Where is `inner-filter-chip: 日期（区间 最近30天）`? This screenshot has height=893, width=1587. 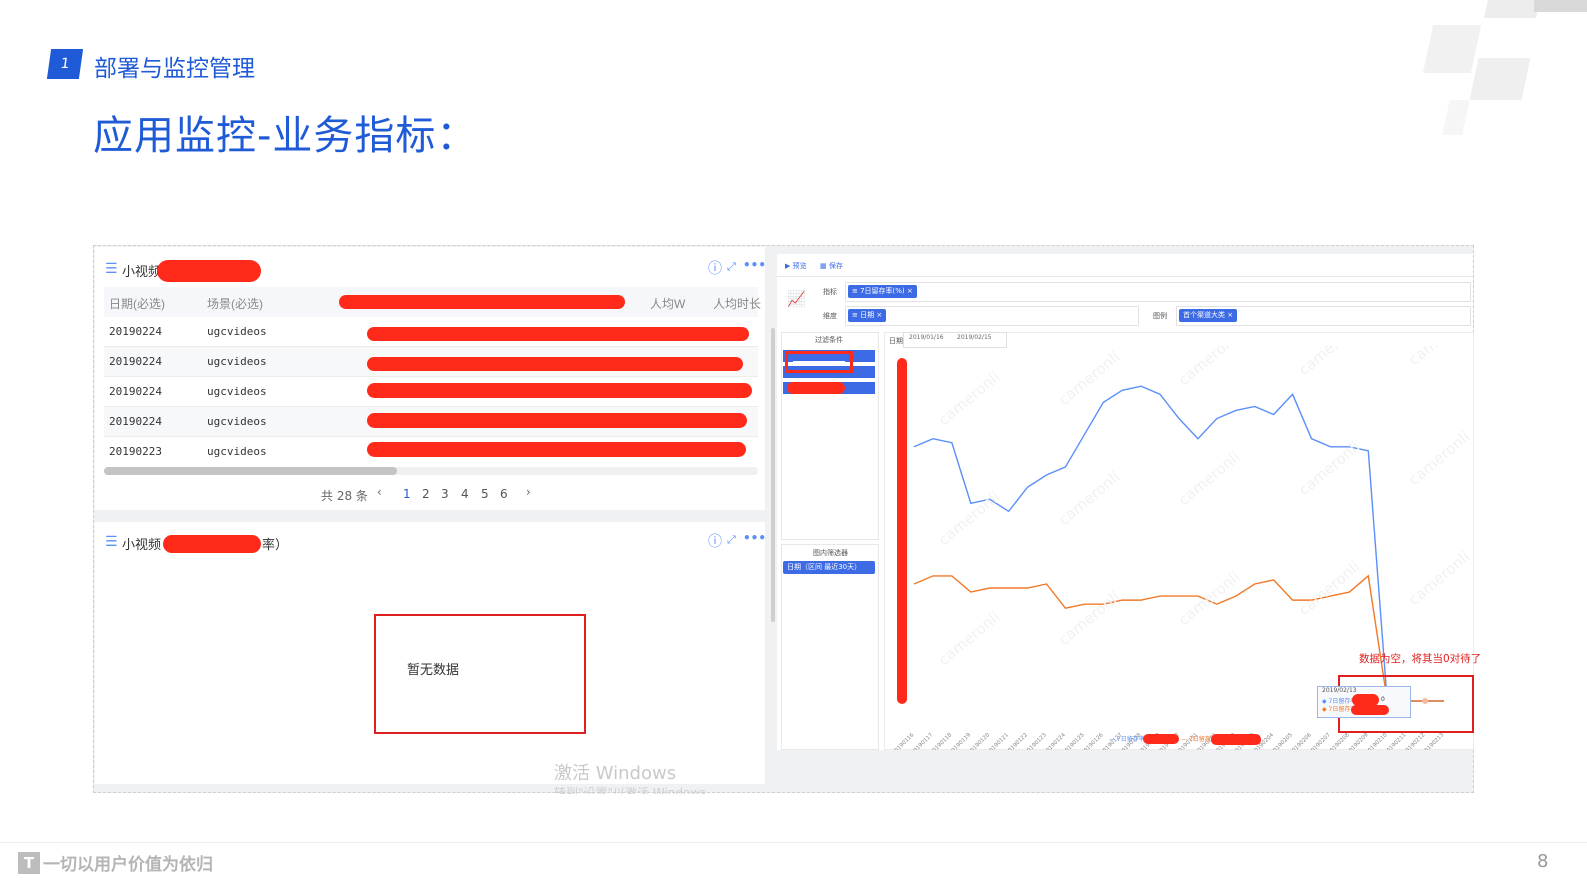 inner-filter-chip: 日期（区间 最近30天） is located at coordinates (829, 567).